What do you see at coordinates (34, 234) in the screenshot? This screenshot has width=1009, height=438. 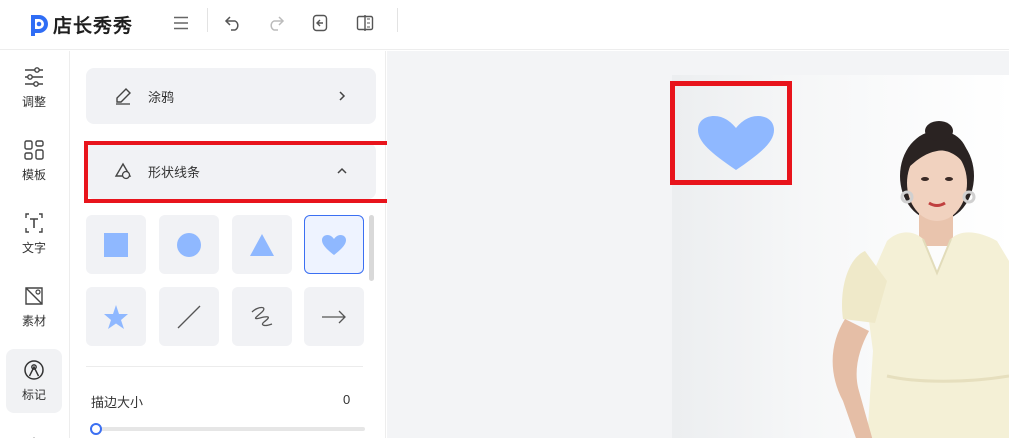 I see `rail-item-text: 文字` at bounding box center [34, 234].